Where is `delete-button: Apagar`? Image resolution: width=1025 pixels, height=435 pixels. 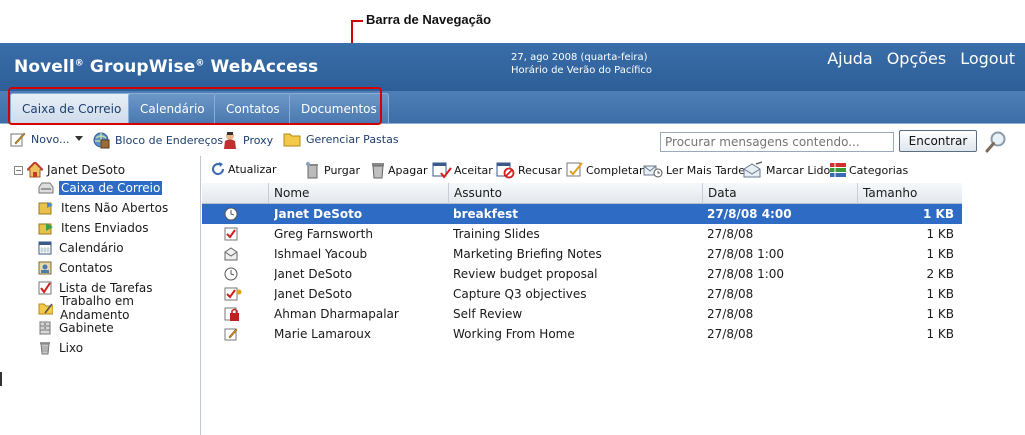
delete-button: Apagar is located at coordinates (399, 170).